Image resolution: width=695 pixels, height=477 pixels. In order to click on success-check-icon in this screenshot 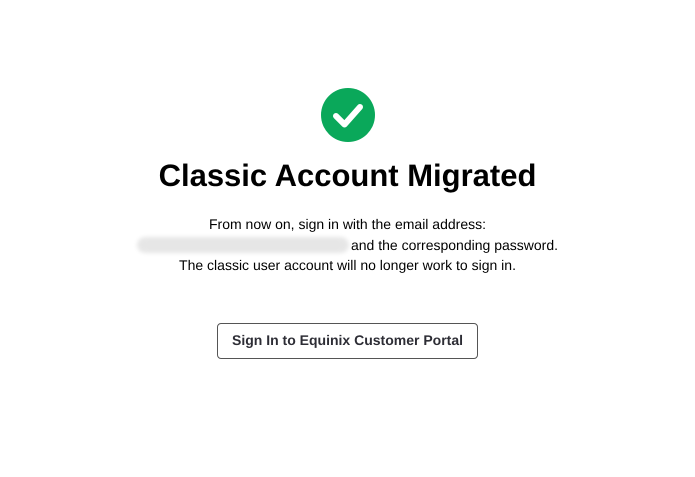, I will do `click(347, 115)`.